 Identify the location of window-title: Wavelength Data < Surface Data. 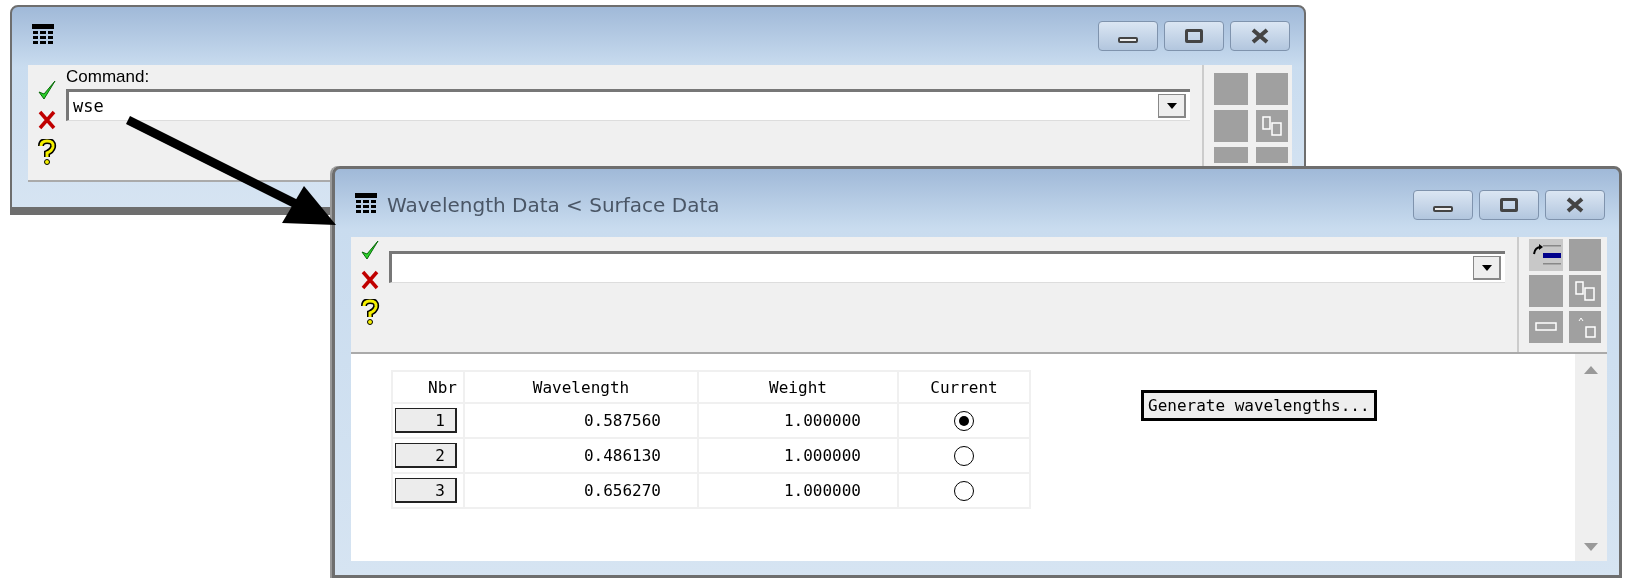
(553, 205).